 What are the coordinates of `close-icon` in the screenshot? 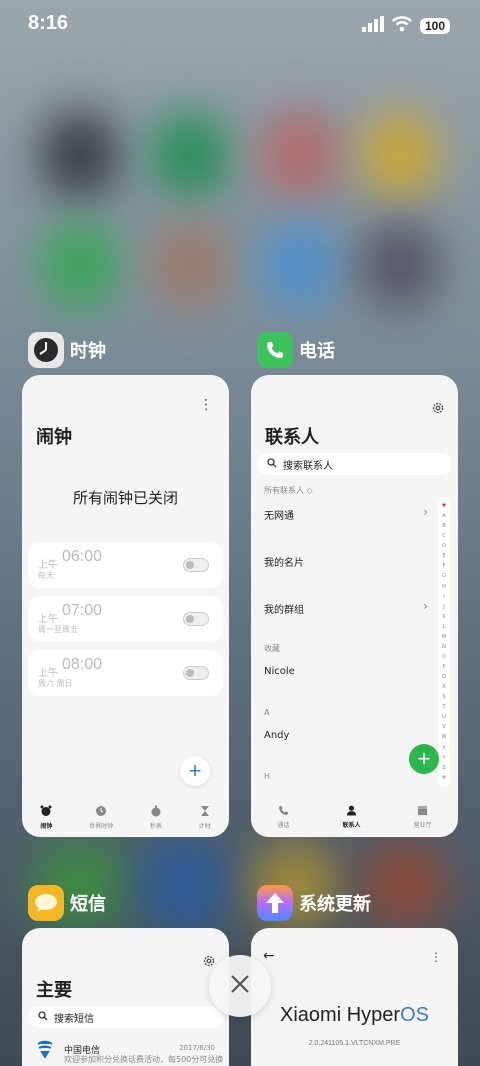 It's located at (240, 986).